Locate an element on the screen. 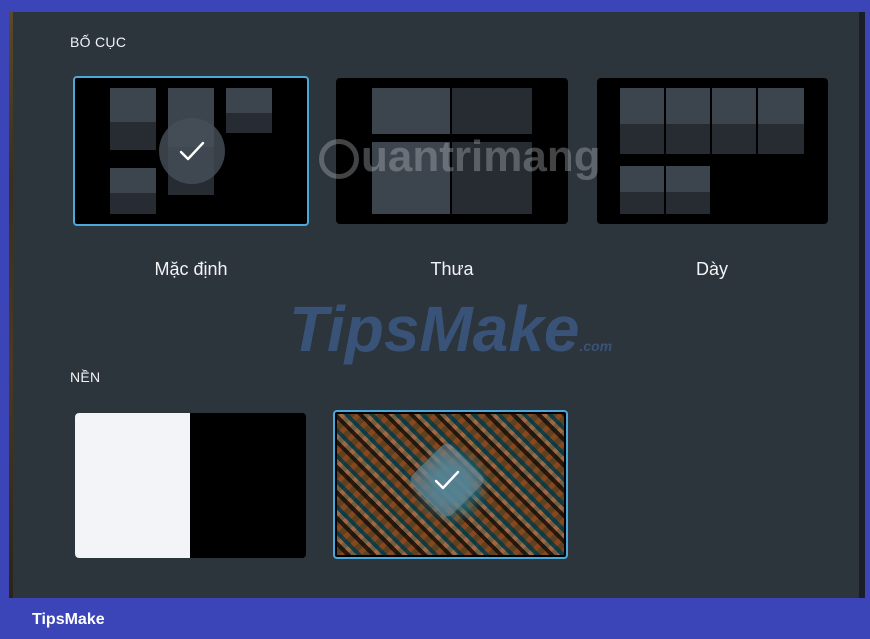 Image resolution: width=870 pixels, height=639 pixels. dark-half is located at coordinates (248, 485).